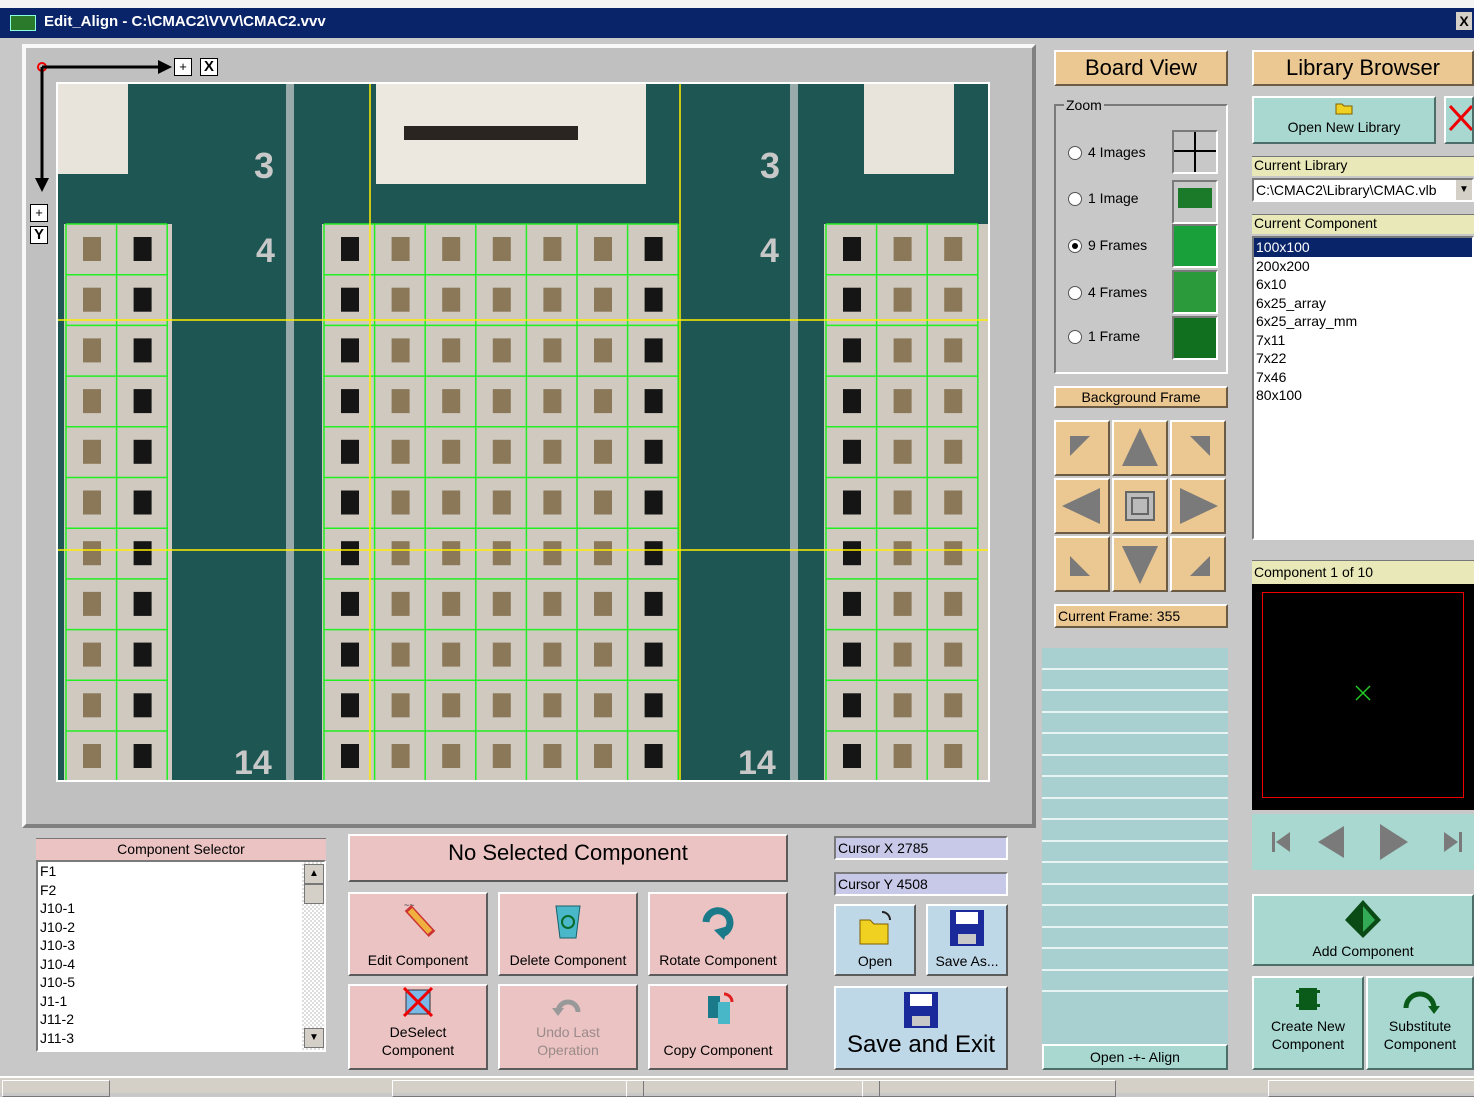 This screenshot has width=1474, height=1097. Describe the element at coordinates (875, 940) in the screenshot. I see `open-button: Open` at that location.